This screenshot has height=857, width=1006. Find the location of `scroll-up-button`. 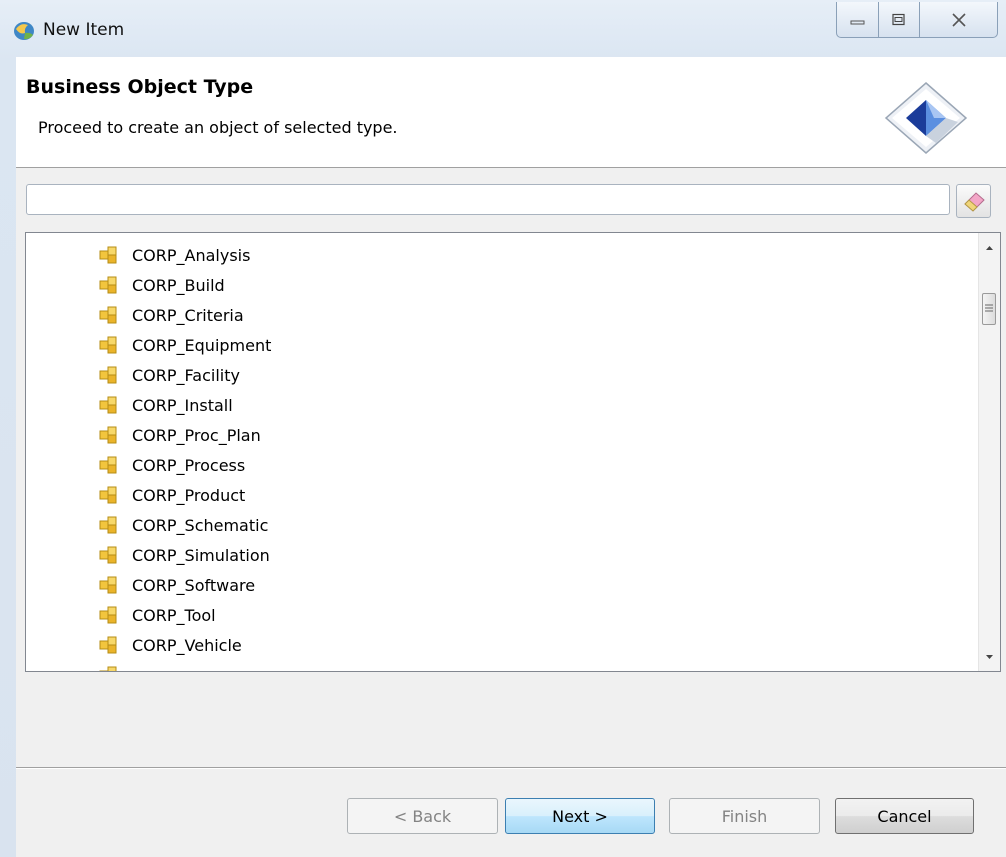

scroll-up-button is located at coordinates (989, 247).